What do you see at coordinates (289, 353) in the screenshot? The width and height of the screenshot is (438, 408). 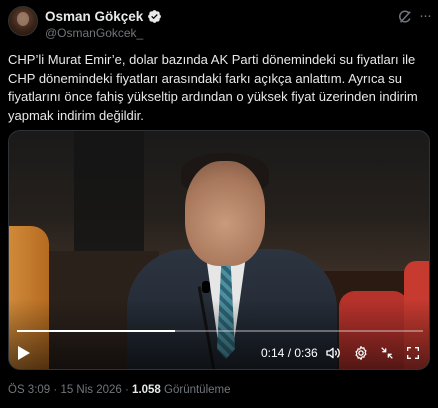 I see `video-time: 0:14 / 0:36` at bounding box center [289, 353].